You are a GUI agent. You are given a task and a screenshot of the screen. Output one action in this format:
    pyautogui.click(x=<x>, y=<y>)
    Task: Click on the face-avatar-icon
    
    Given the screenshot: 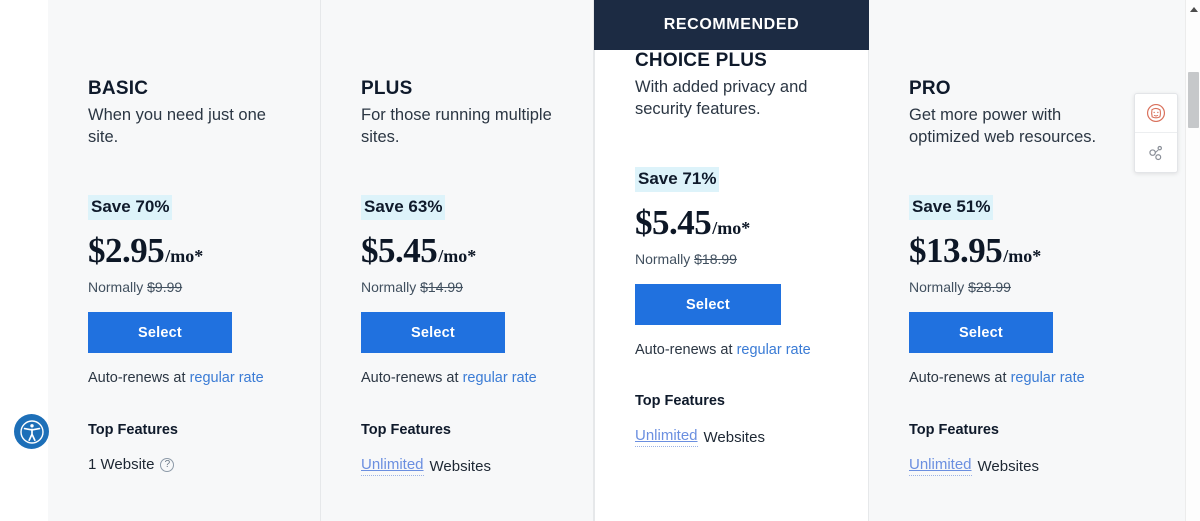 What is the action you would take?
    pyautogui.click(x=1156, y=113)
    